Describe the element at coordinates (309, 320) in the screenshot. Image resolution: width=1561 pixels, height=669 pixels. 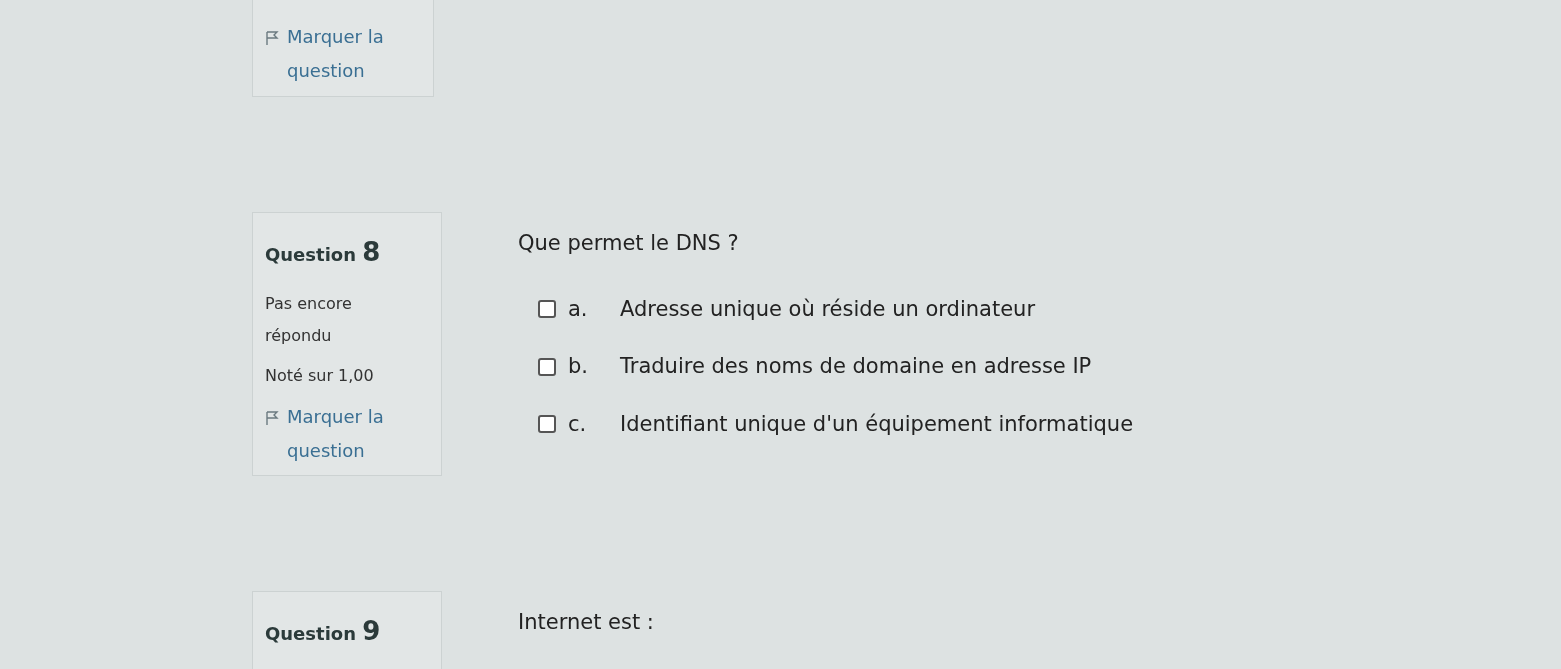
I see `question-status: Pas encore répondu` at that location.